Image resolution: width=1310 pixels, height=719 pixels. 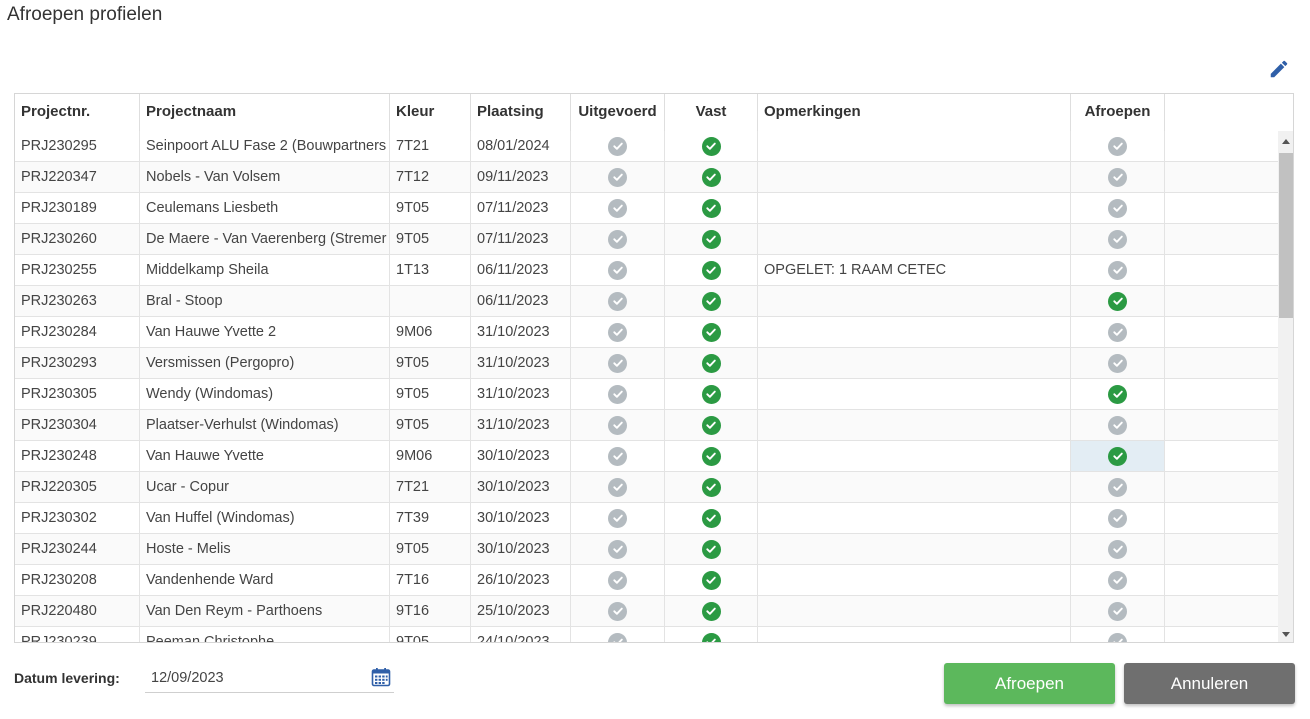 What do you see at coordinates (1118, 112) in the screenshot?
I see `column-header-afroepen: Afroepen` at bounding box center [1118, 112].